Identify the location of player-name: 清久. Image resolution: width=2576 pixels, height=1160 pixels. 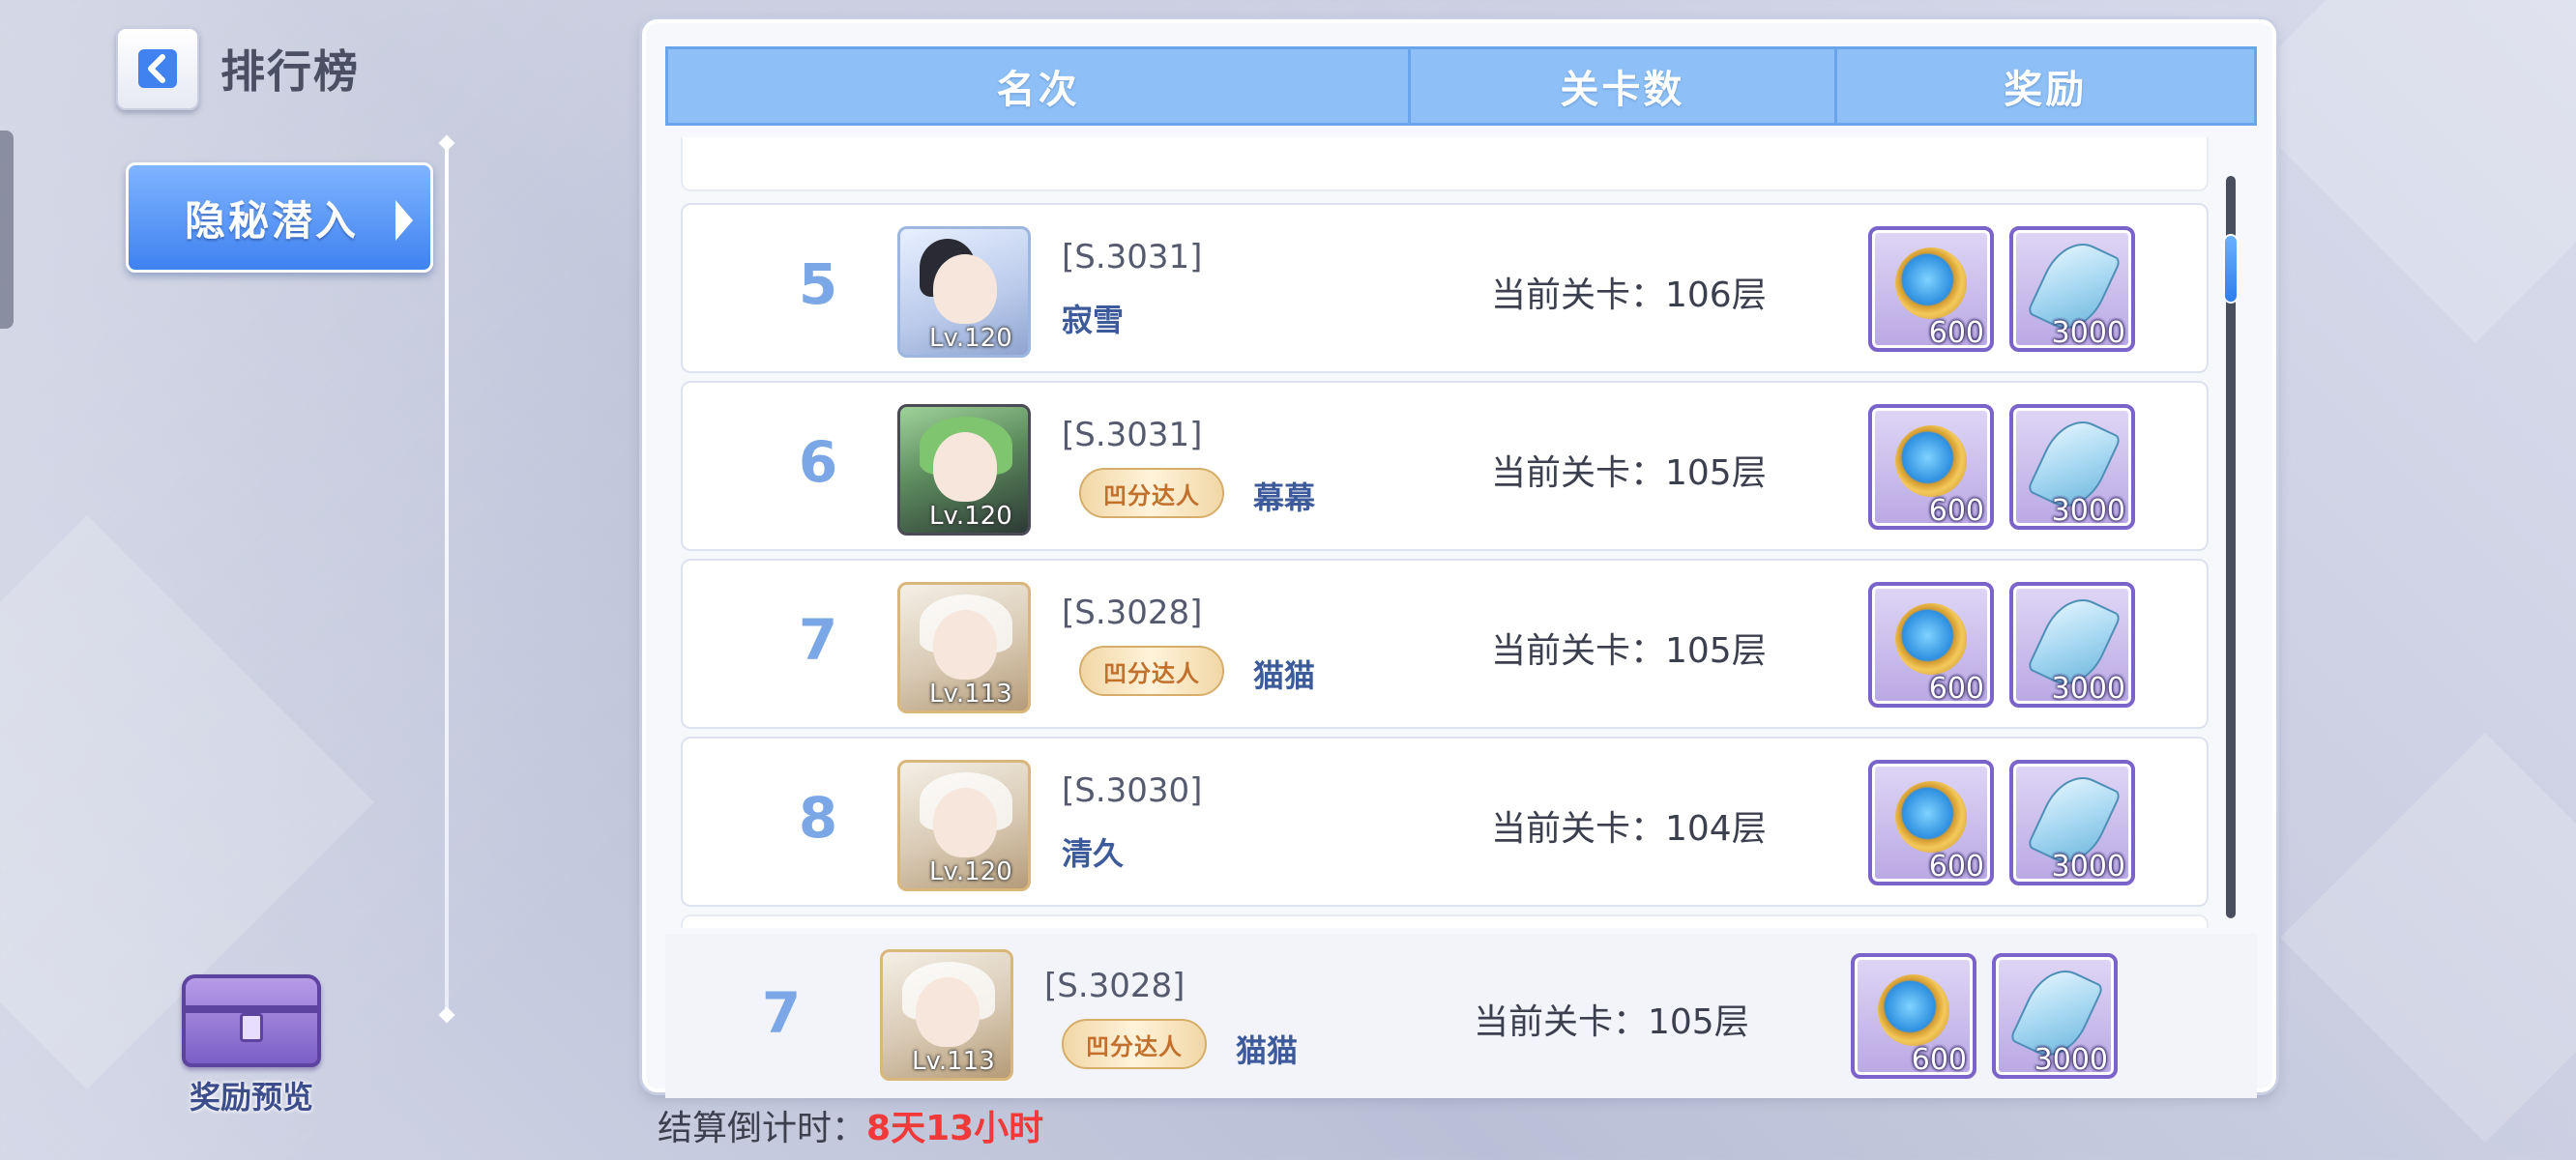
(1093, 854).